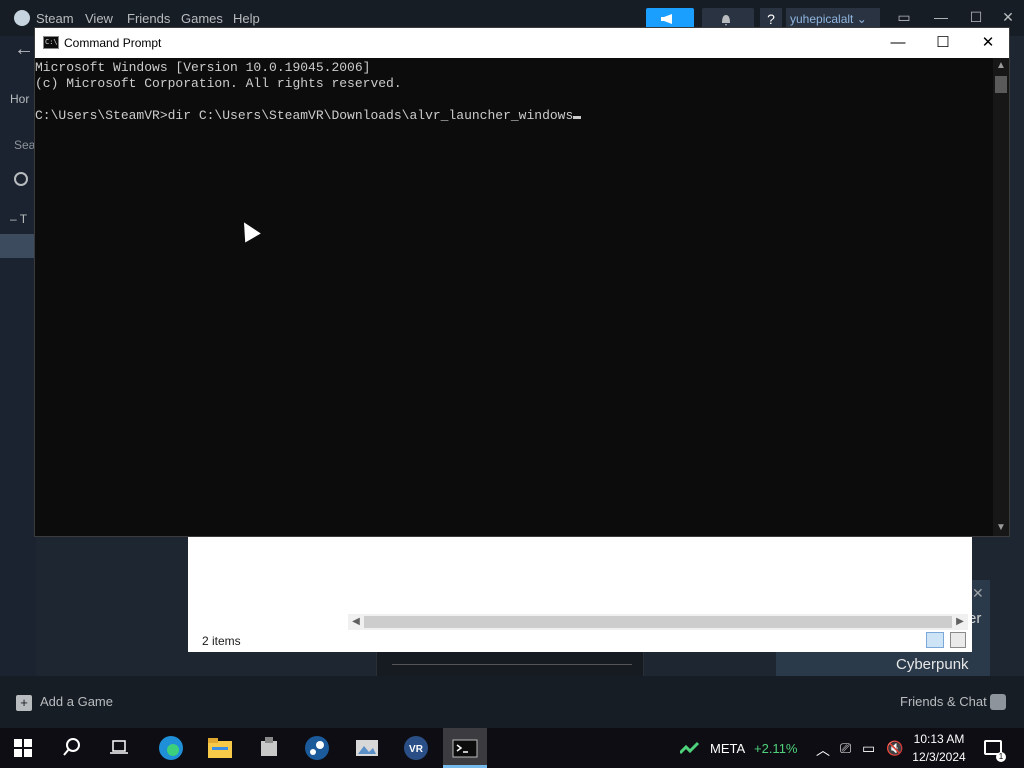 The width and height of the screenshot is (1024, 768). Describe the element at coordinates (1001, 297) in the screenshot. I see `vertical-scrollbar: ▲ ▼` at that location.